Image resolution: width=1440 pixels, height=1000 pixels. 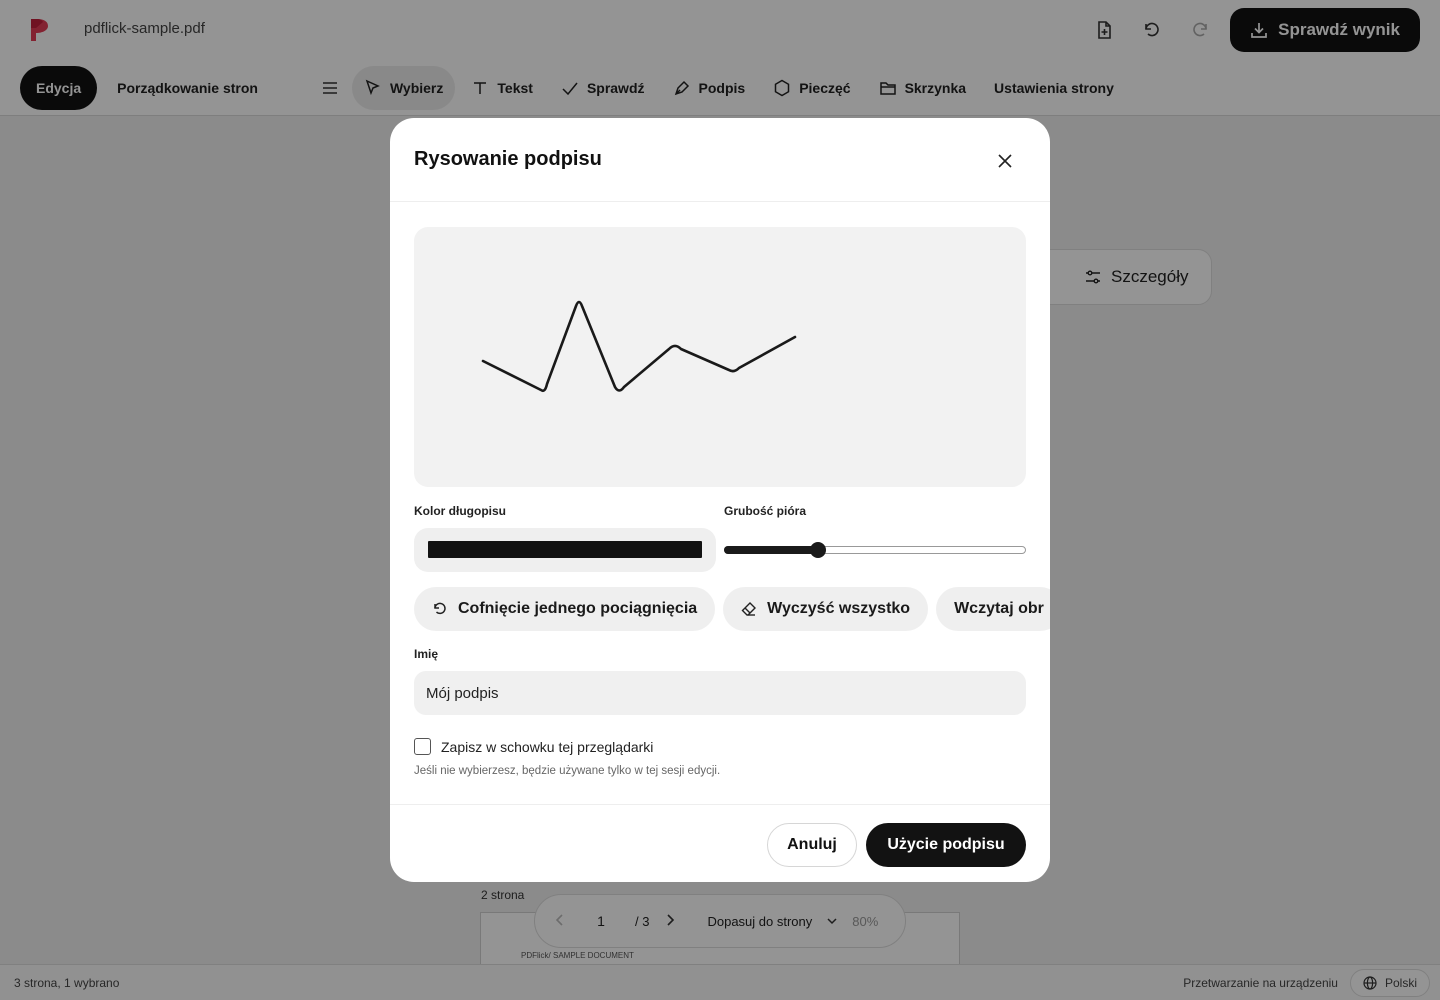 I want to click on pen-width-label: Grubość pióra, so click(x=765, y=511).